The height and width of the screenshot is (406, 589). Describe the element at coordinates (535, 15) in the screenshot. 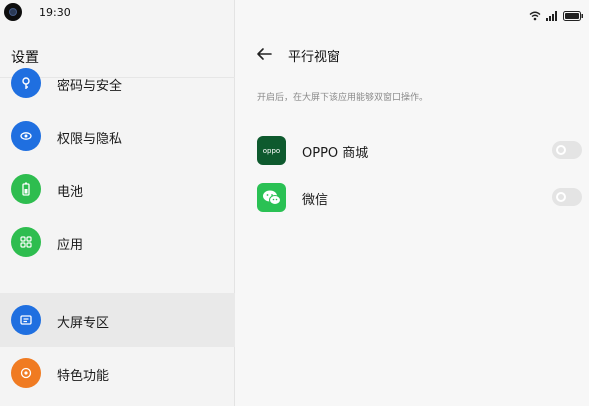

I see `wifi-icon` at that location.